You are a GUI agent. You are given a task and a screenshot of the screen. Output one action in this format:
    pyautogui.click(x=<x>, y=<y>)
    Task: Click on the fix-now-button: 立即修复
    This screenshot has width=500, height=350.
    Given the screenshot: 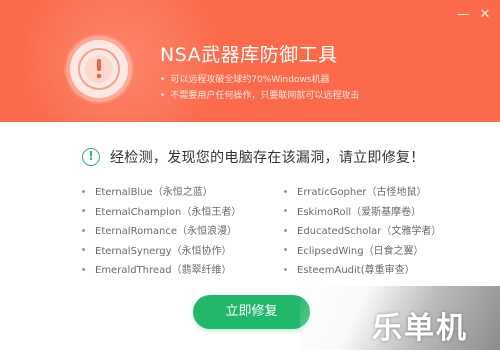 What is the action you would take?
    pyautogui.click(x=251, y=312)
    